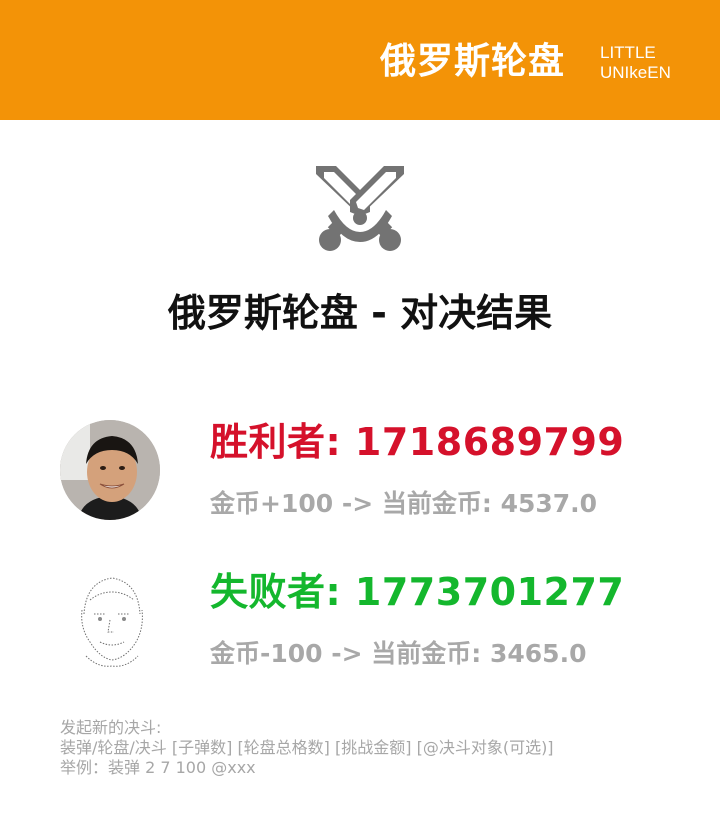  I want to click on header-title: 俄罗斯轮盘, so click(473, 61).